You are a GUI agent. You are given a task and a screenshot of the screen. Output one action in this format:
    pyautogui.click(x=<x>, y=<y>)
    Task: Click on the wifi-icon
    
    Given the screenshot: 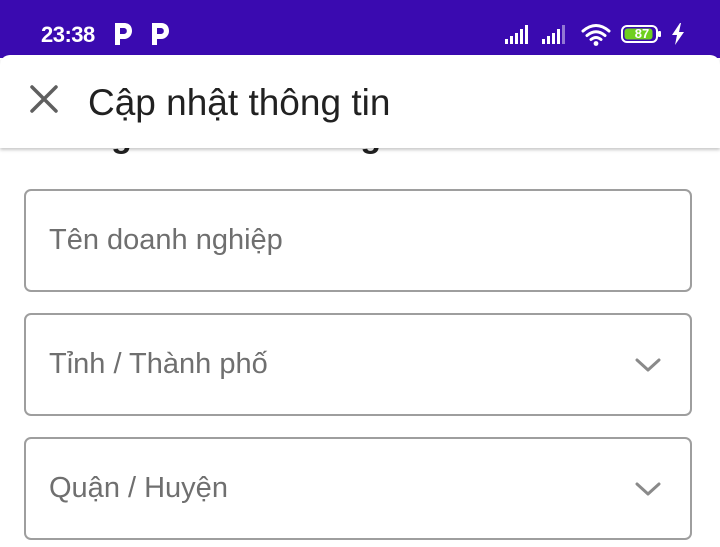 What is the action you would take?
    pyautogui.click(x=596, y=35)
    